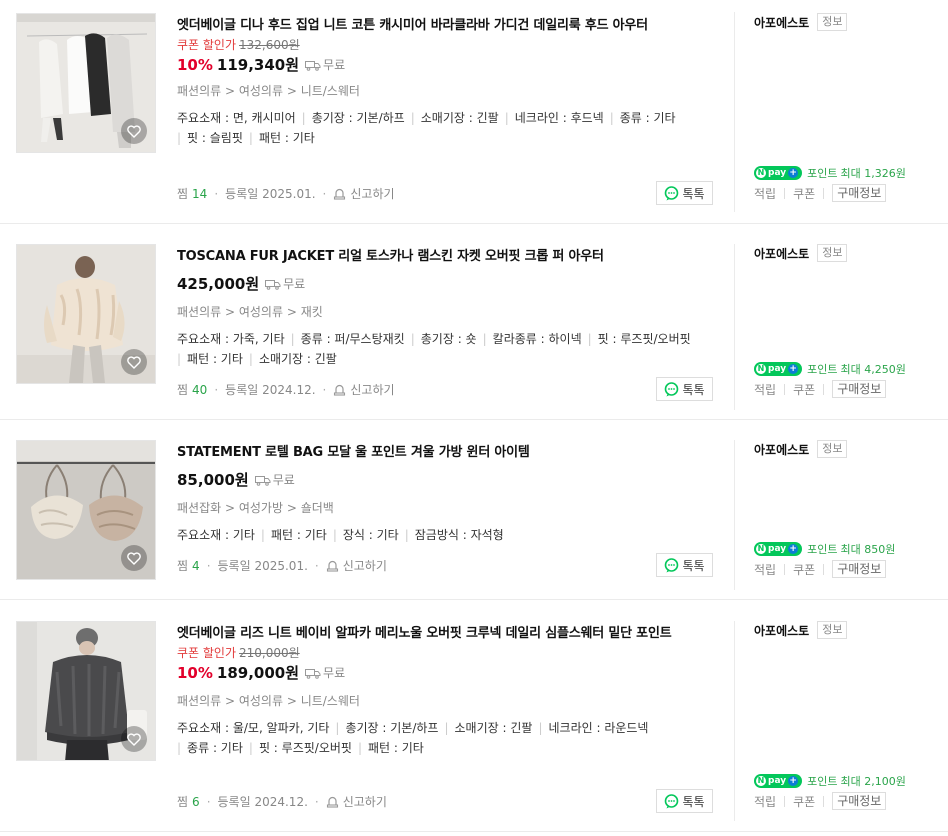 The image size is (948, 836). Describe the element at coordinates (447, 45) in the screenshot. I see `coupon-row: 쿠폰 할인가 132,600원` at that location.